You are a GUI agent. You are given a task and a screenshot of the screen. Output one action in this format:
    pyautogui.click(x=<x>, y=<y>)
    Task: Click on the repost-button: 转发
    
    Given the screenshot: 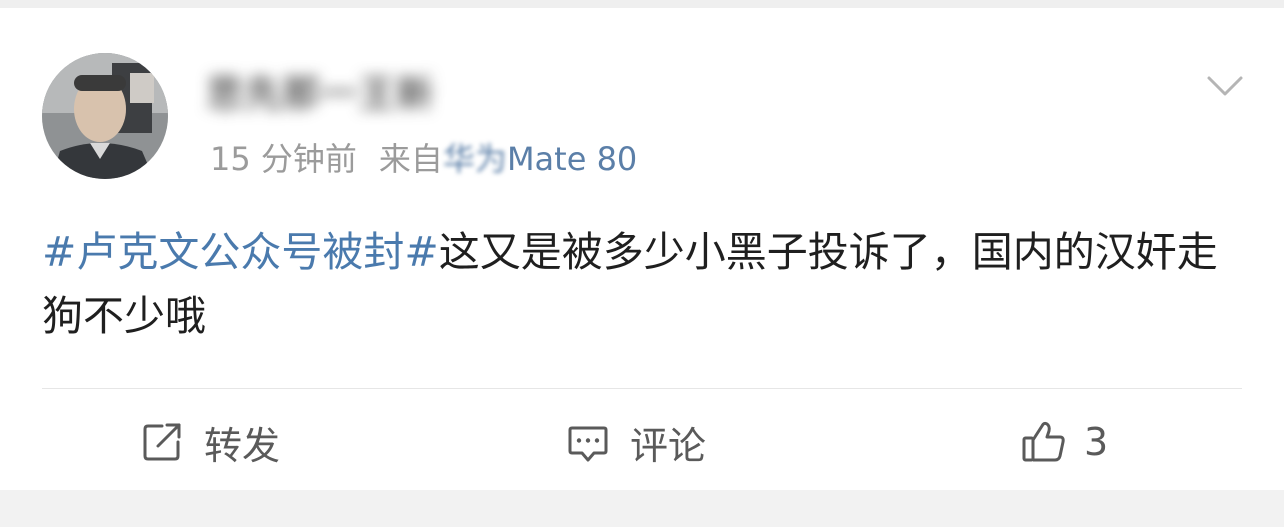 What is the action you would take?
    pyautogui.click(x=210, y=442)
    